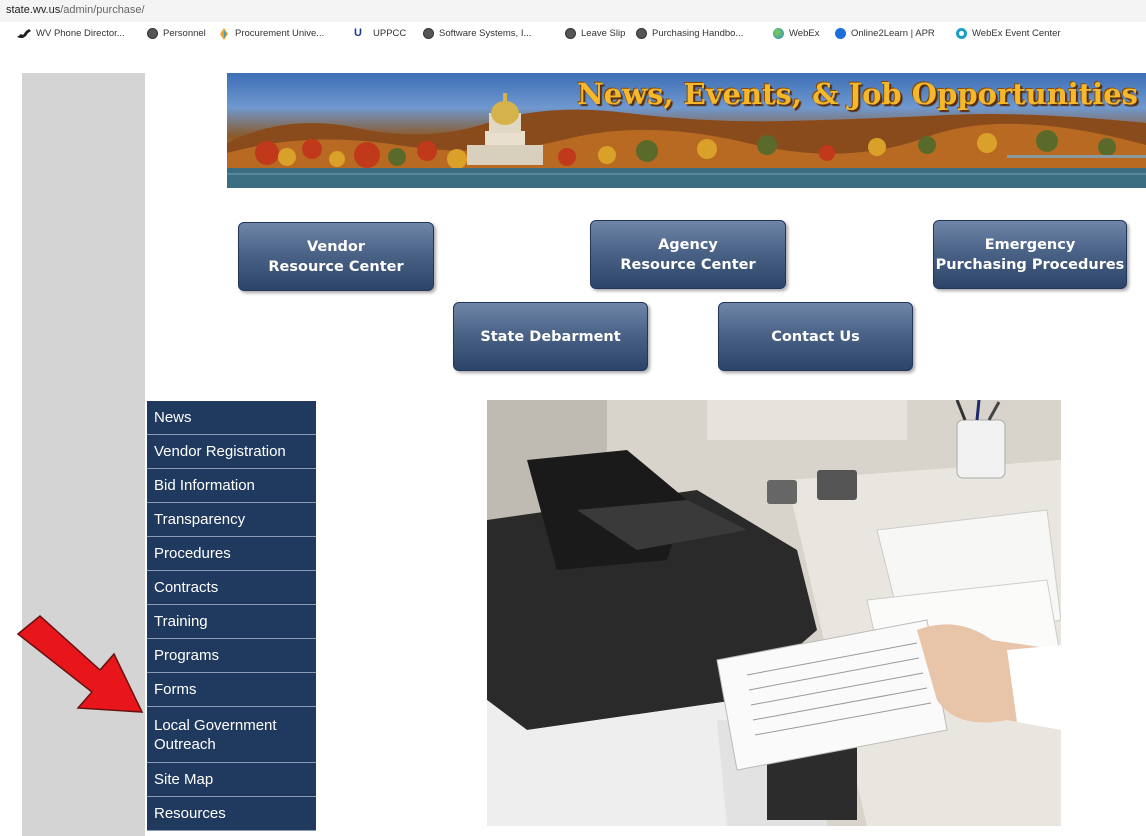  What do you see at coordinates (595, 33) in the screenshot?
I see `bookmark-leave-slip: Leave Slip` at bounding box center [595, 33].